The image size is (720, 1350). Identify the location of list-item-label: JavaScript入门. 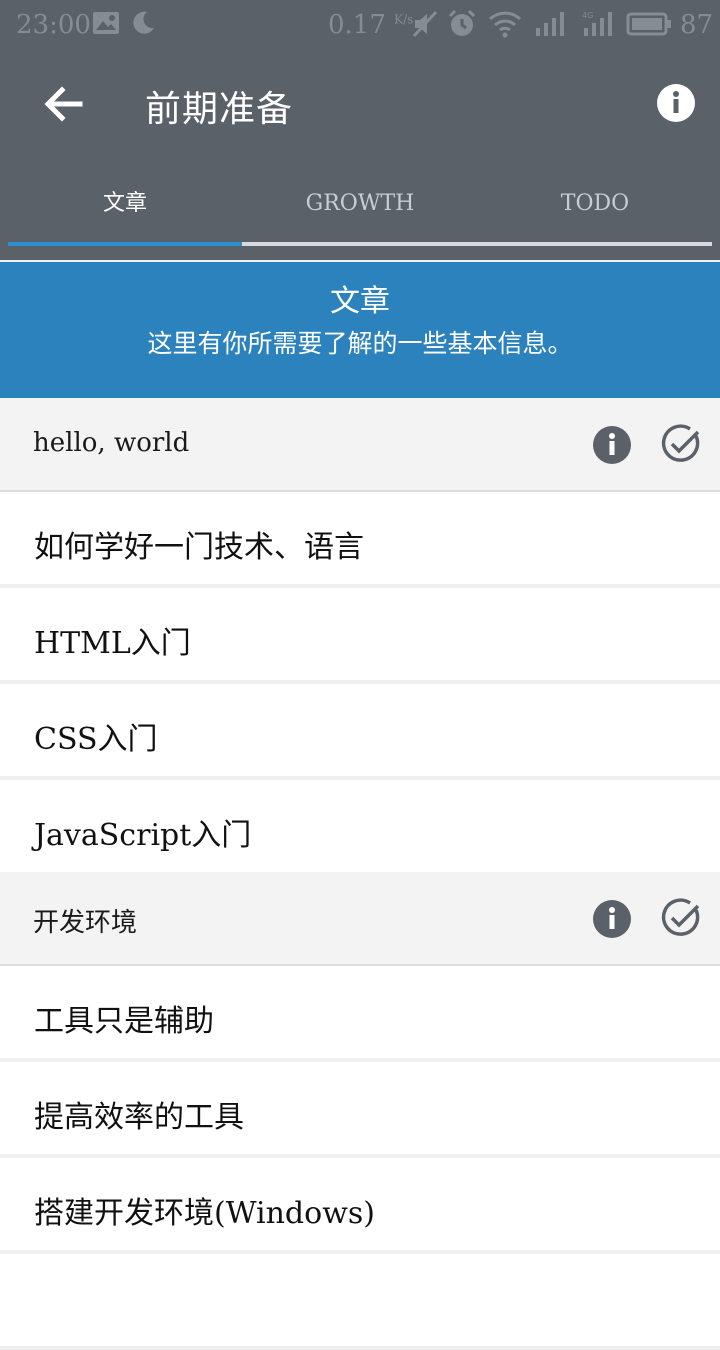
(143, 835).